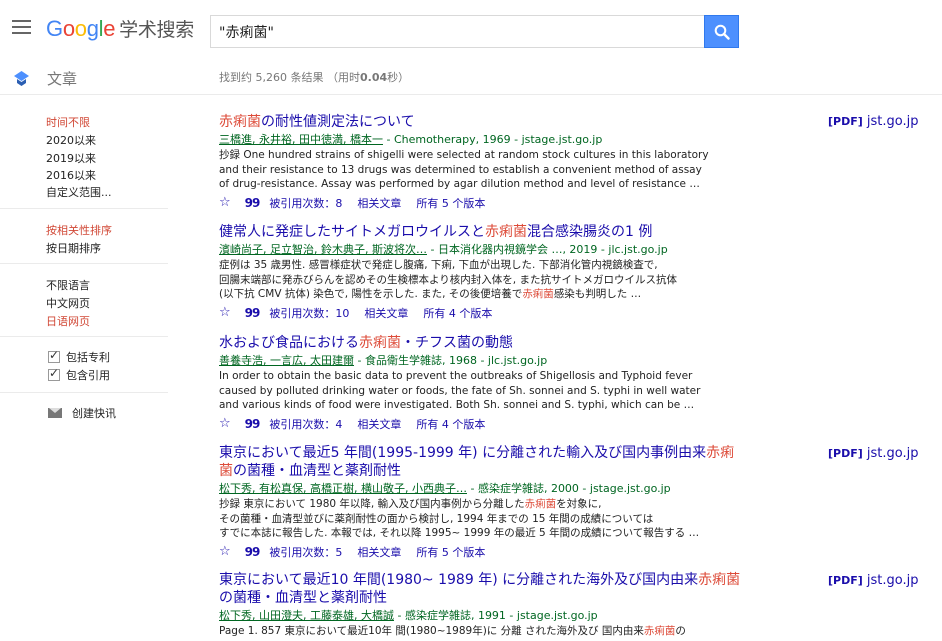  I want to click on result-stats: 找到约 5,260 条结果 （用时0.04秒）, so click(314, 77).